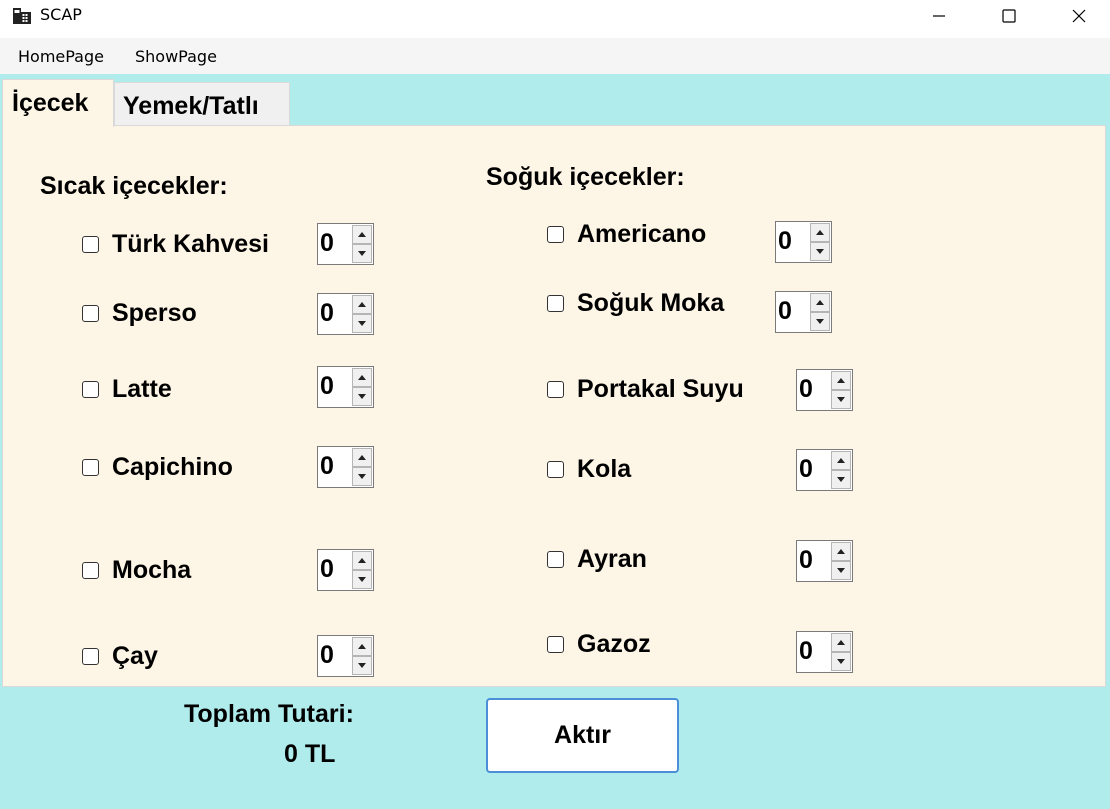  Describe the element at coordinates (90, 570) in the screenshot. I see `checkbox-mocha` at that location.